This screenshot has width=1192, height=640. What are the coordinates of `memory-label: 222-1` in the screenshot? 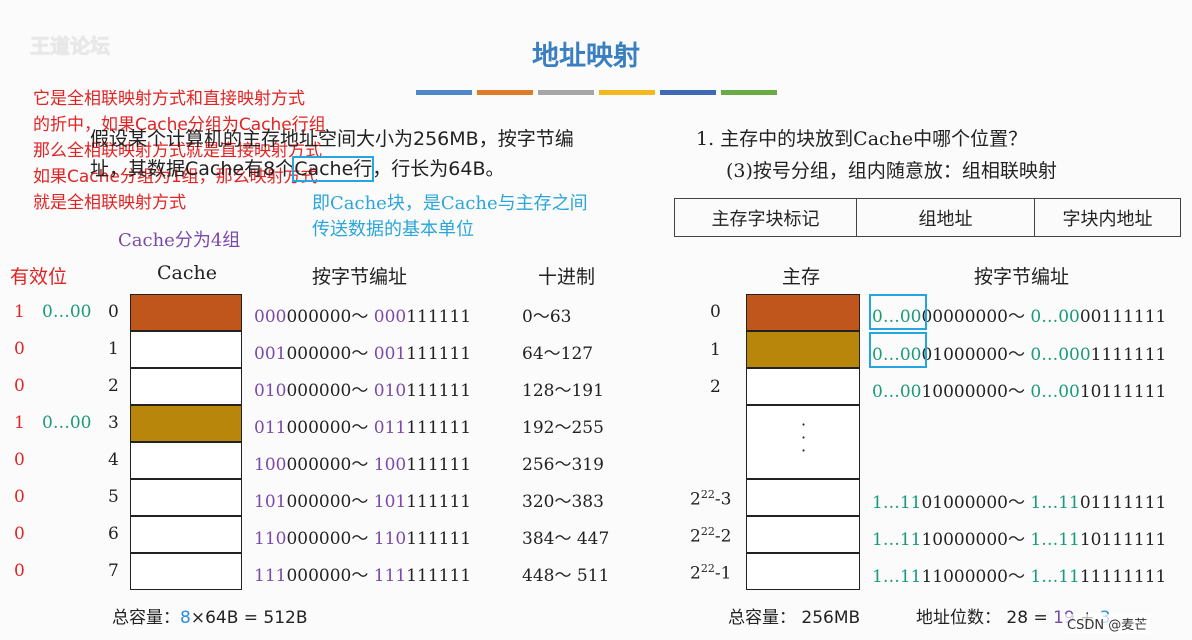 It's located at (711, 573).